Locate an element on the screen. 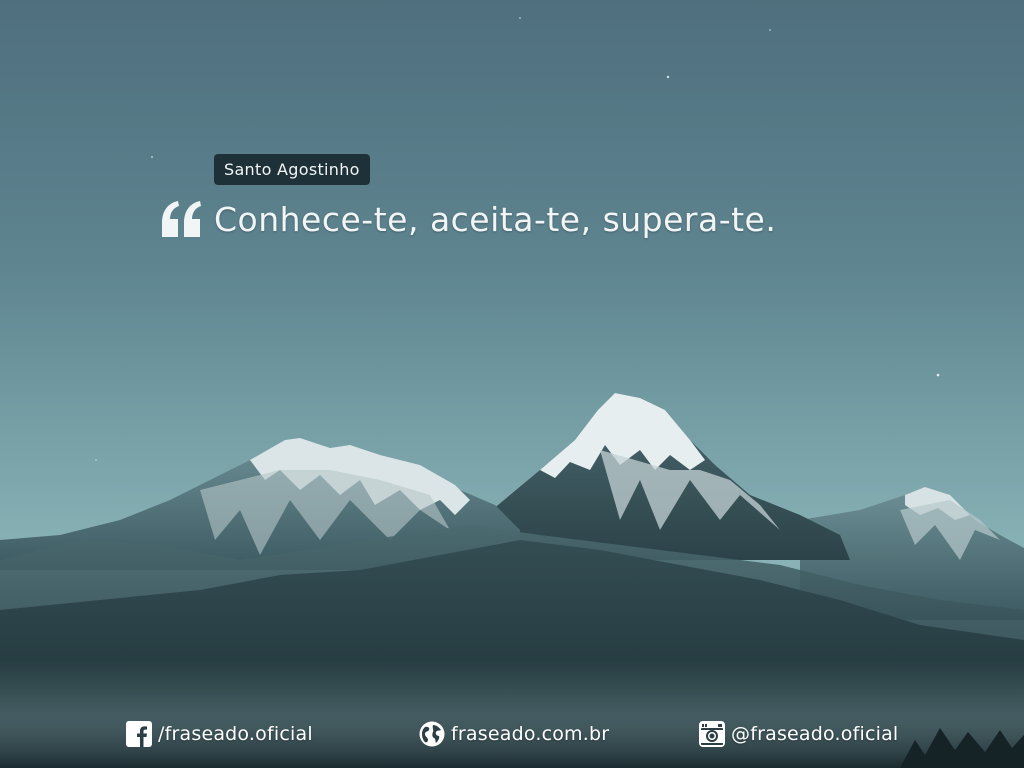 This screenshot has width=1024, height=768. facebook-handle: /fraseado.oficial is located at coordinates (235, 734).